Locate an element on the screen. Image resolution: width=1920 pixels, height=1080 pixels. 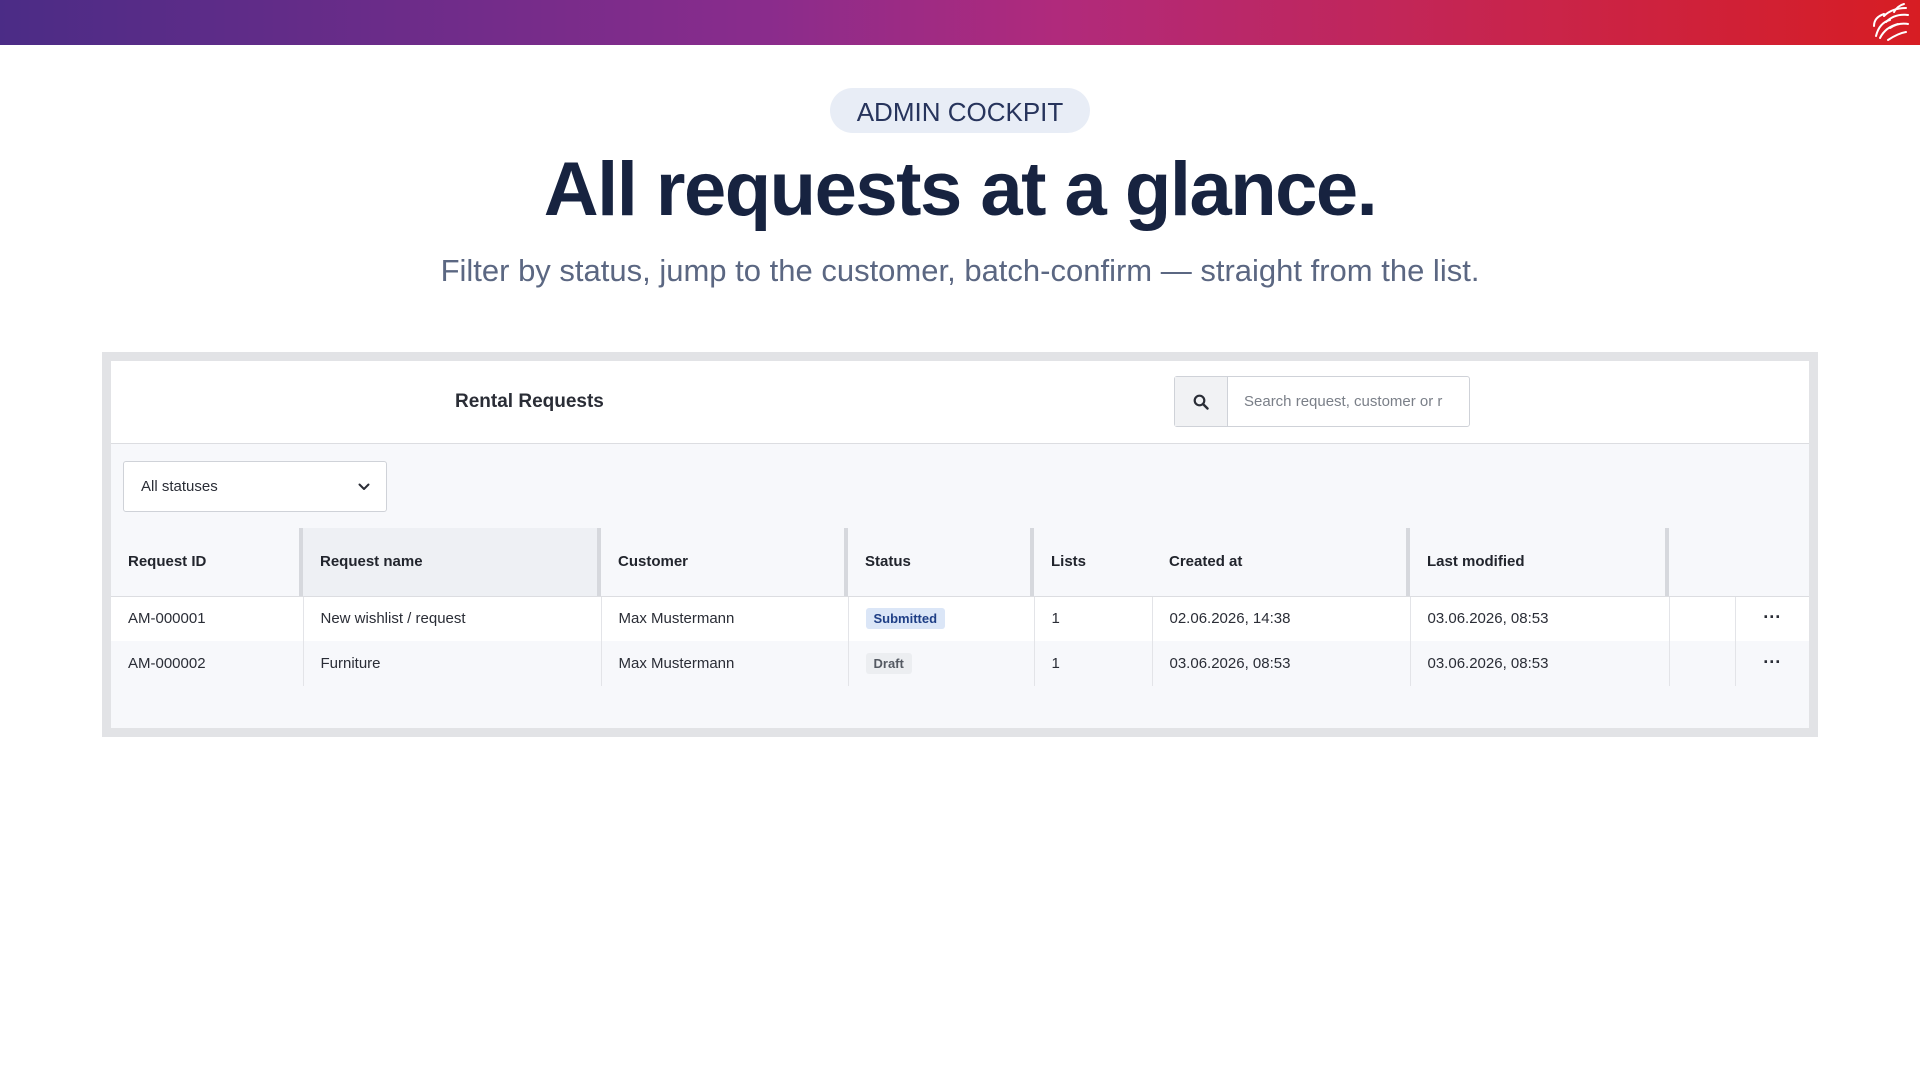
column-header-created-at: Created at is located at coordinates (1281, 562).